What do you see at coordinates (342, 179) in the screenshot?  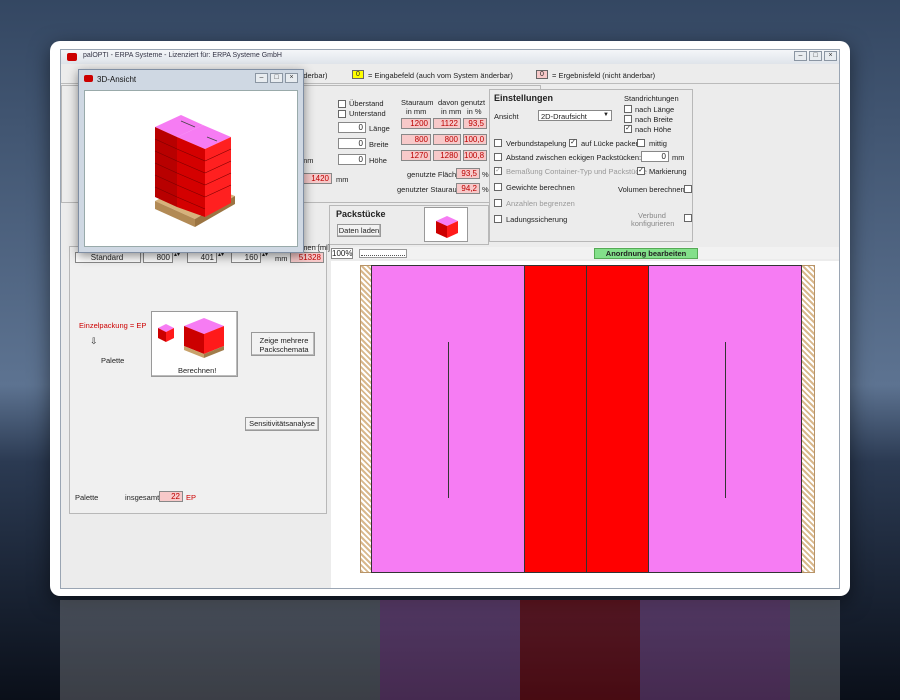 I see `total-height-unit: mm` at bounding box center [342, 179].